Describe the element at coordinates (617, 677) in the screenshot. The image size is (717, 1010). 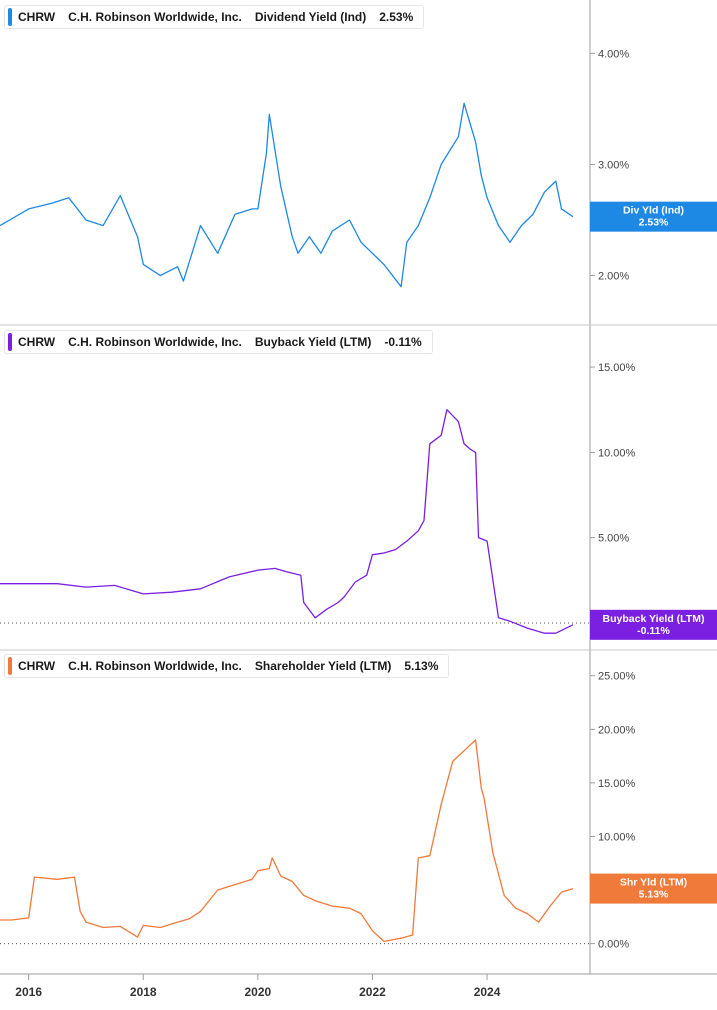
I see `y-tick-label: 25.00%` at that location.